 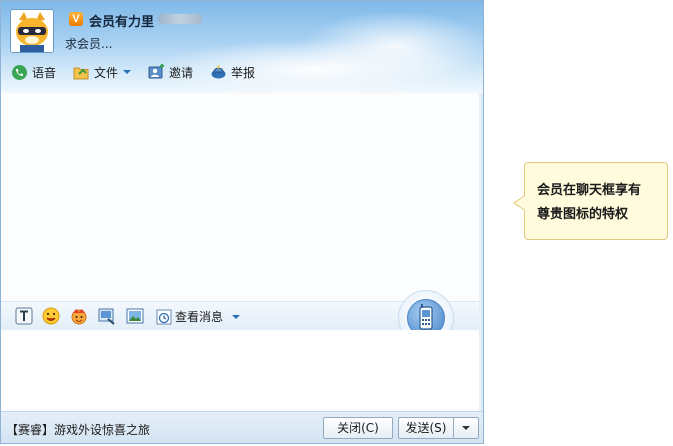 What do you see at coordinates (596, 201) in the screenshot?
I see `vip-tooltip: 会员在聊天框享有 尊贵图标的特权` at bounding box center [596, 201].